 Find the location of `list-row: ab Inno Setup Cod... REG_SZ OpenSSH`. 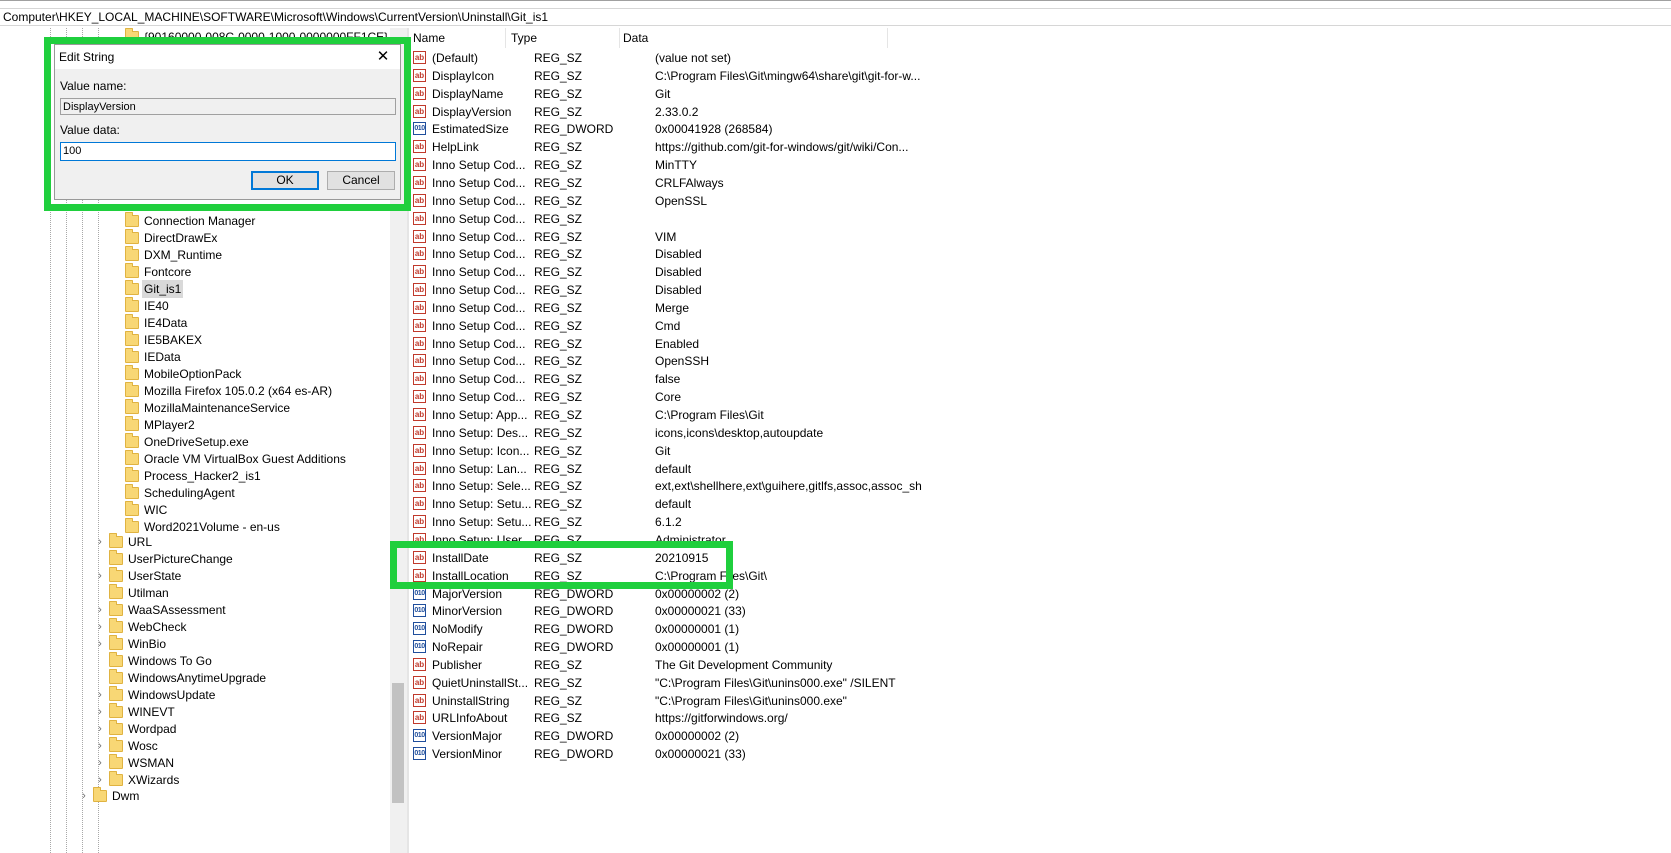

list-row: ab Inno Setup Cod... REG_SZ OpenSSH is located at coordinates (859, 361).